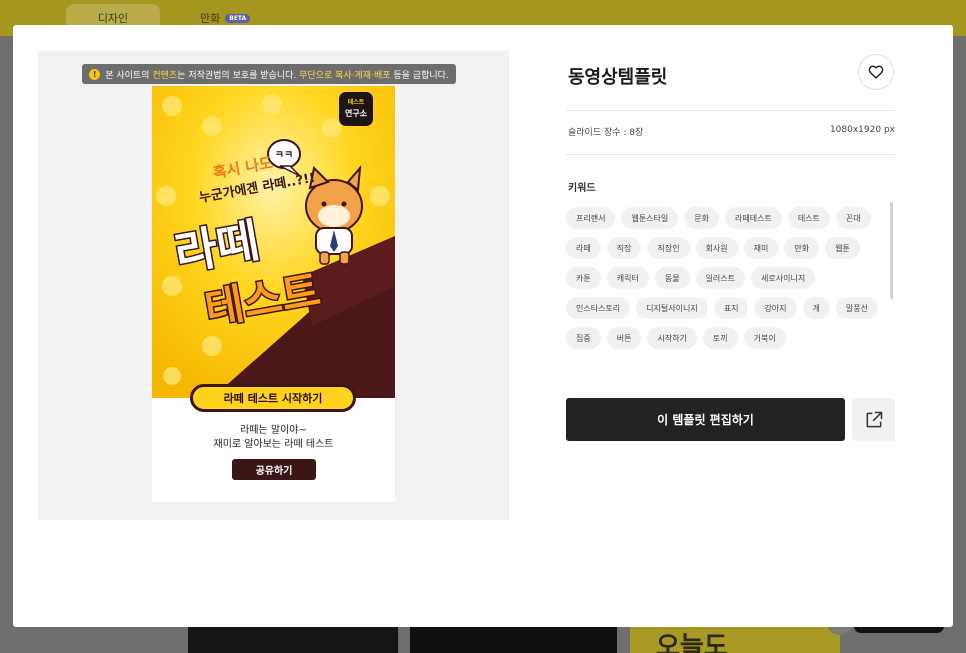 Image resolution: width=966 pixels, height=653 pixels. What do you see at coordinates (650, 218) in the screenshot?
I see `keyword-chip: 웹툰스타일` at bounding box center [650, 218].